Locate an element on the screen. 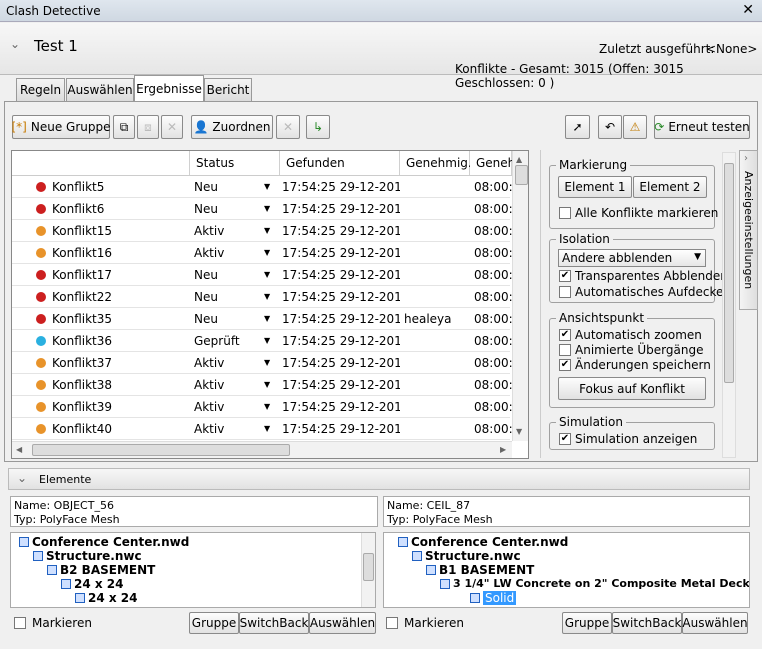 The image size is (762, 649). ungroup-button: ⧈ is located at coordinates (148, 127).